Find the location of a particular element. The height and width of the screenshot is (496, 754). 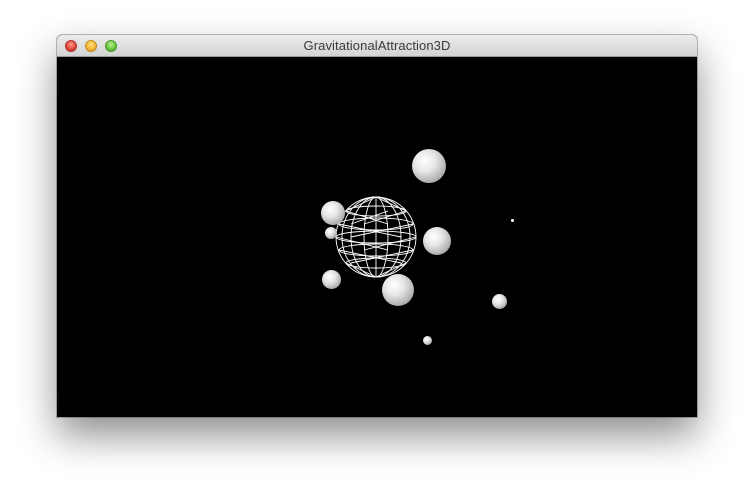

window-title: GravitationalAttraction3D is located at coordinates (377, 45).